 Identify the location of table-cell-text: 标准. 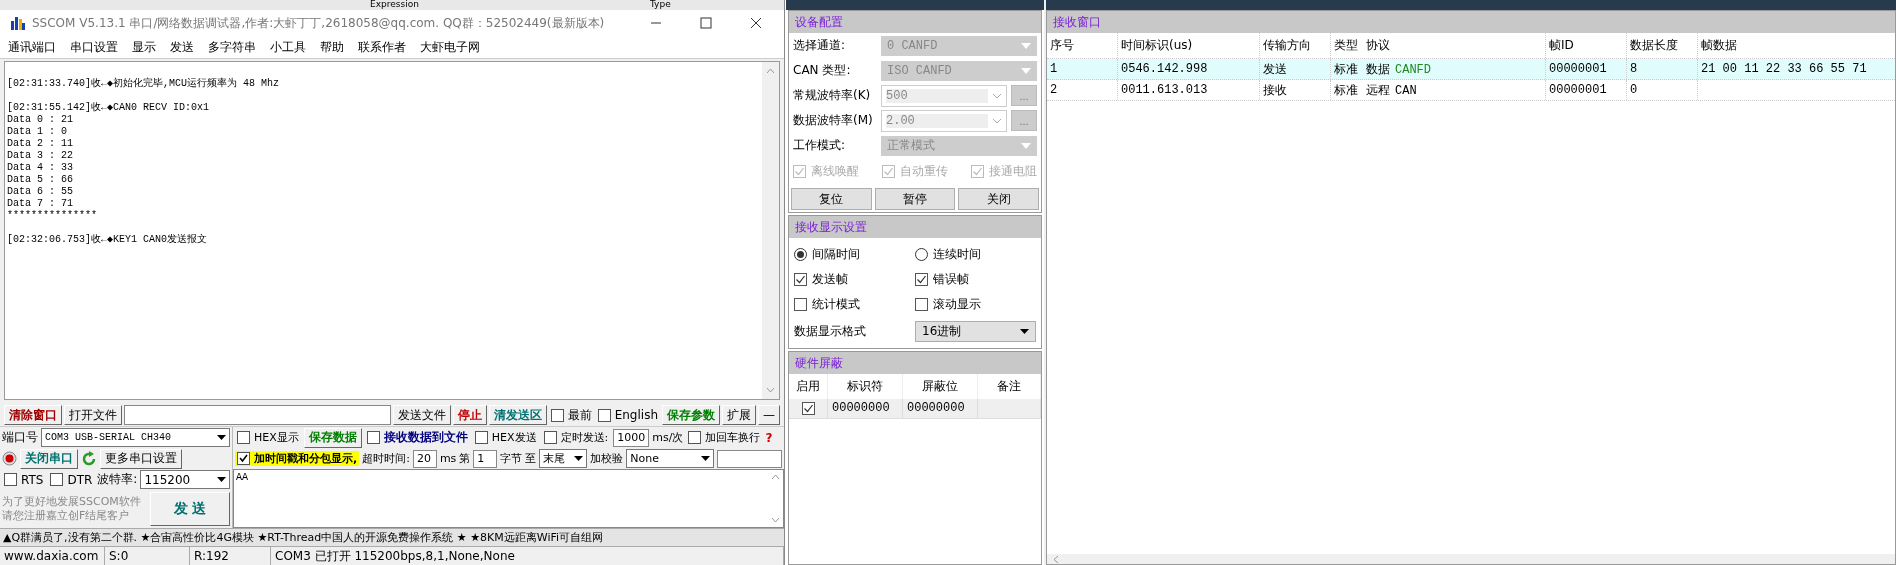
(1346, 90).